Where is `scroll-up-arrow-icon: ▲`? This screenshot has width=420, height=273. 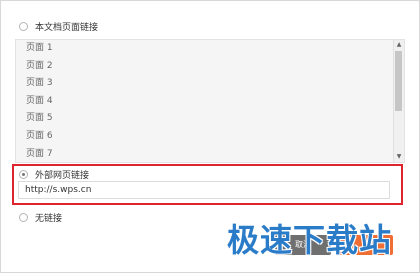 scroll-up-arrow-icon: ▲ is located at coordinates (399, 45).